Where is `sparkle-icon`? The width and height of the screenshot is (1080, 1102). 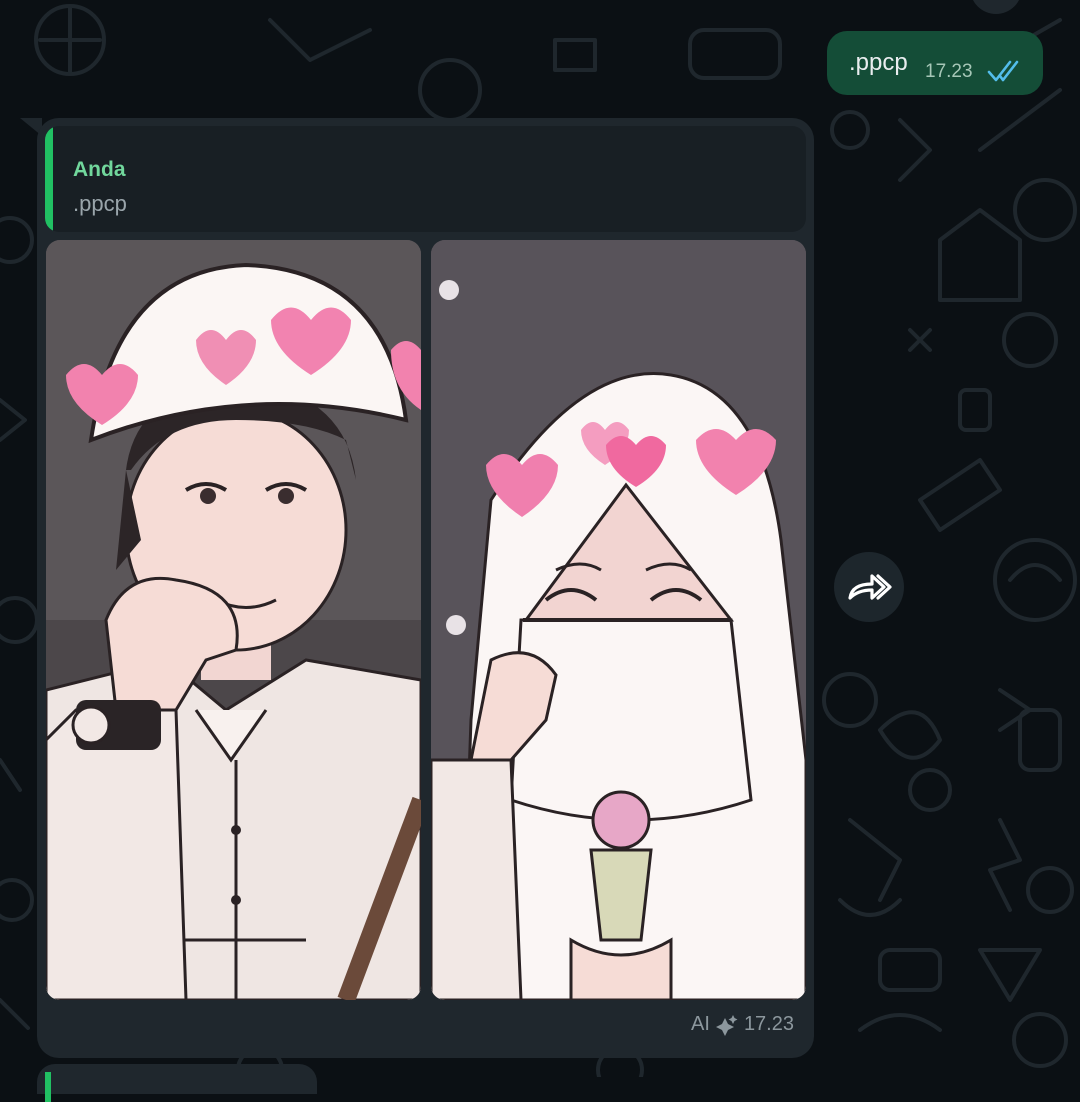 sparkle-icon is located at coordinates (726, 1025).